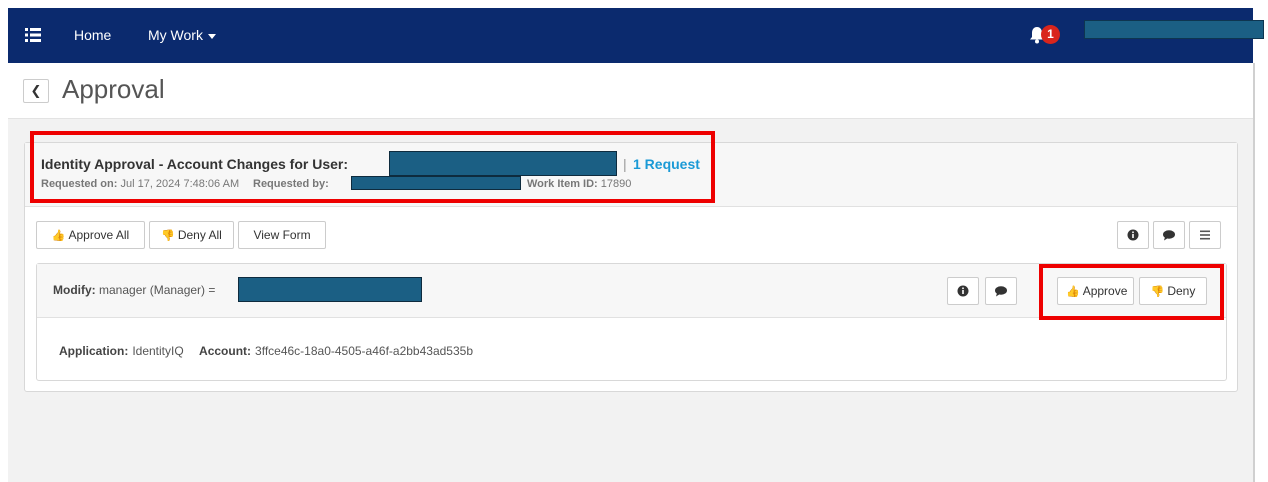  Describe the element at coordinates (372, 167) in the screenshot. I see `highlight-box-request-header` at that location.